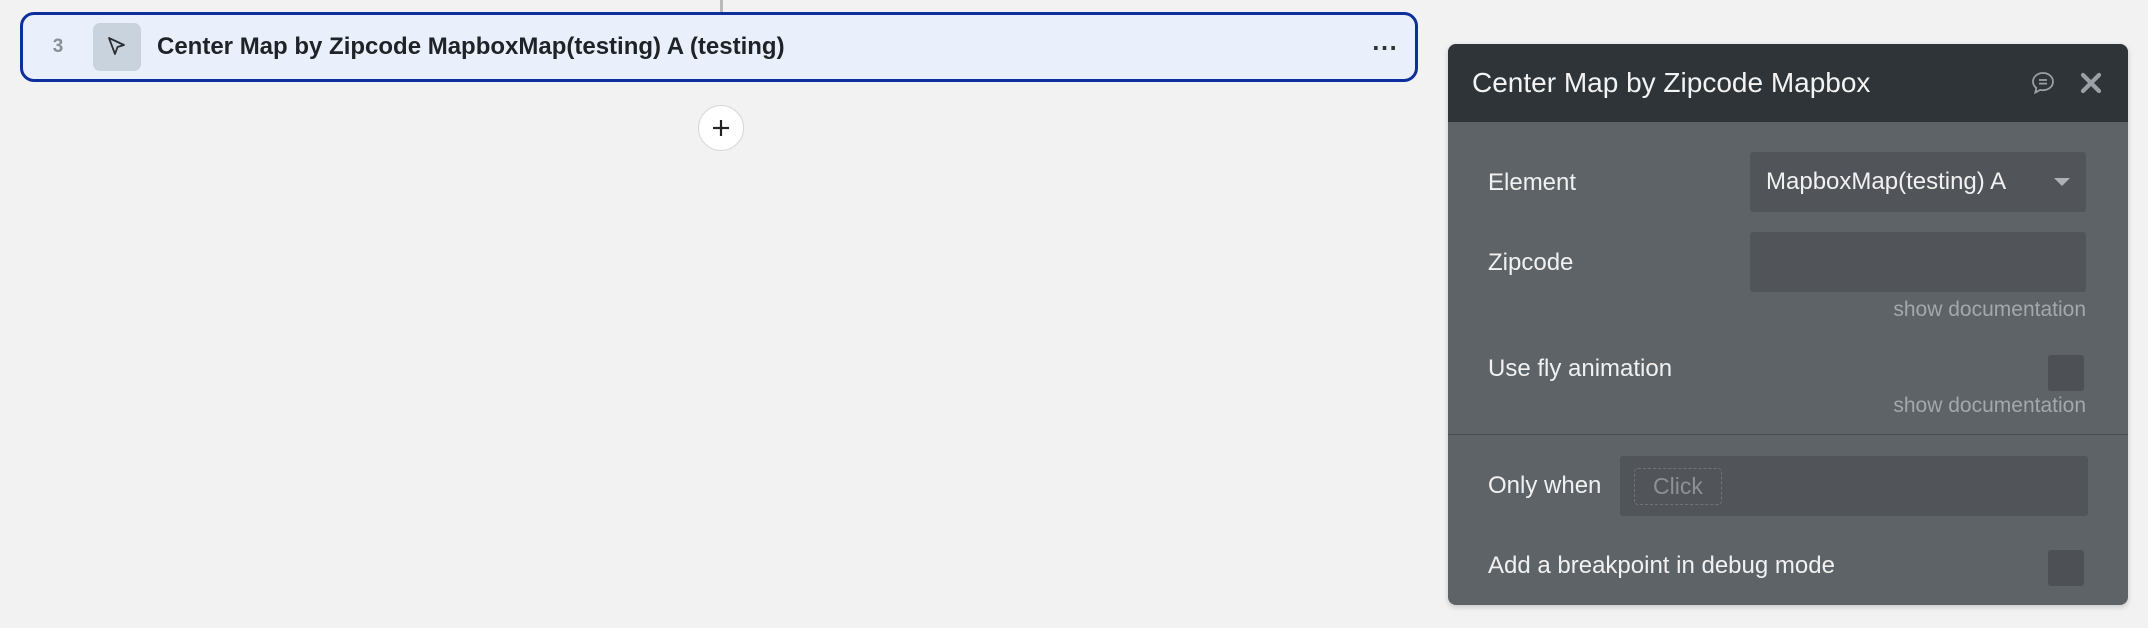  What do you see at coordinates (1531, 262) in the screenshot?
I see `zipcode-label: Zipcode` at bounding box center [1531, 262].